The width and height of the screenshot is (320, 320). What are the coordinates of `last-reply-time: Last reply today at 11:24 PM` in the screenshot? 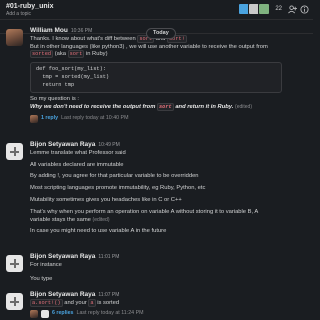 It's located at (110, 313).